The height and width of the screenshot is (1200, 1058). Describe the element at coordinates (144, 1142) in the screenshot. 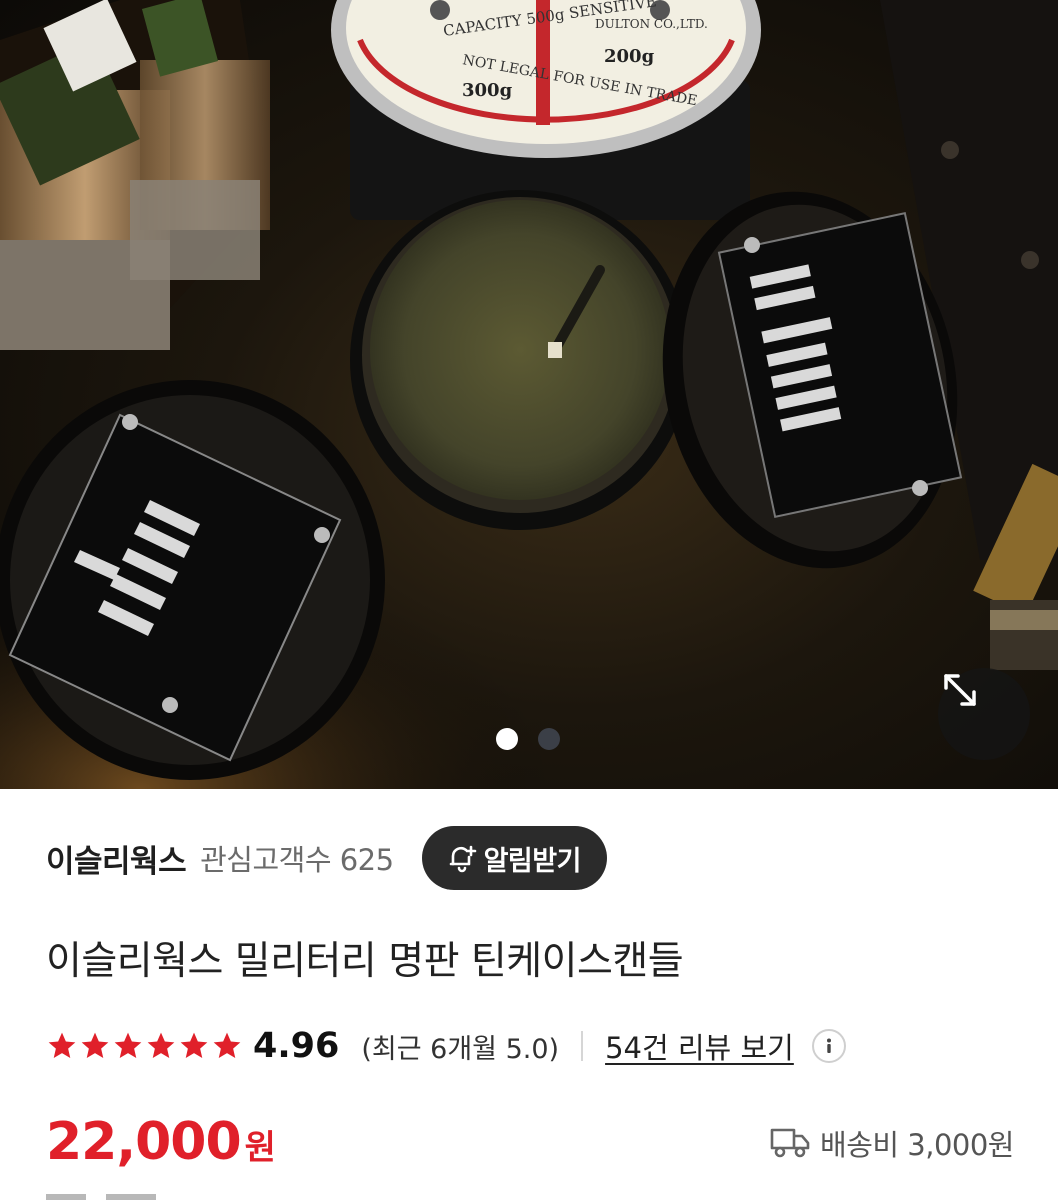

I see `price-value: 22,000` at that location.